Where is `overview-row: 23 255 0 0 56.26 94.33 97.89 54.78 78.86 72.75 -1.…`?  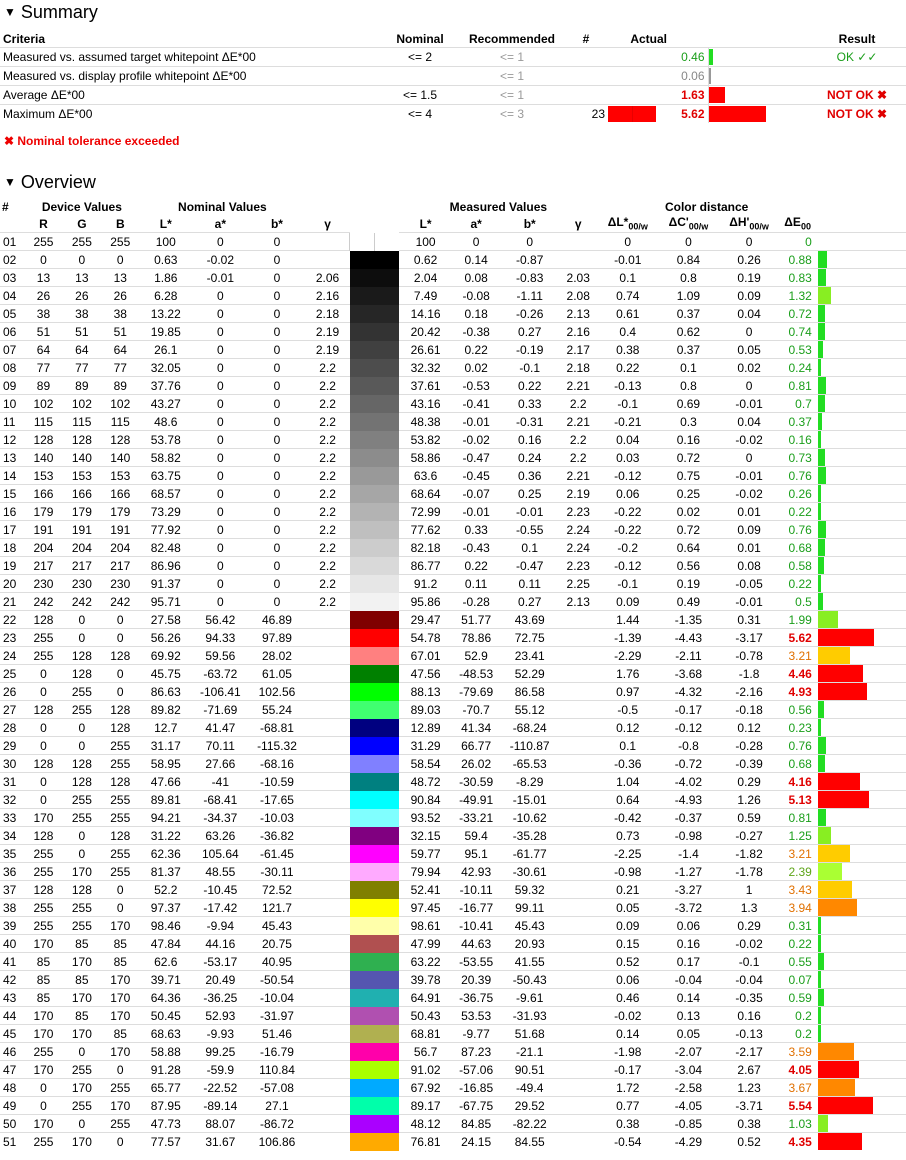 overview-row: 23 255 0 0 56.26 94.33 97.89 54.78 78.86 72.75 -1.… is located at coordinates (453, 637).